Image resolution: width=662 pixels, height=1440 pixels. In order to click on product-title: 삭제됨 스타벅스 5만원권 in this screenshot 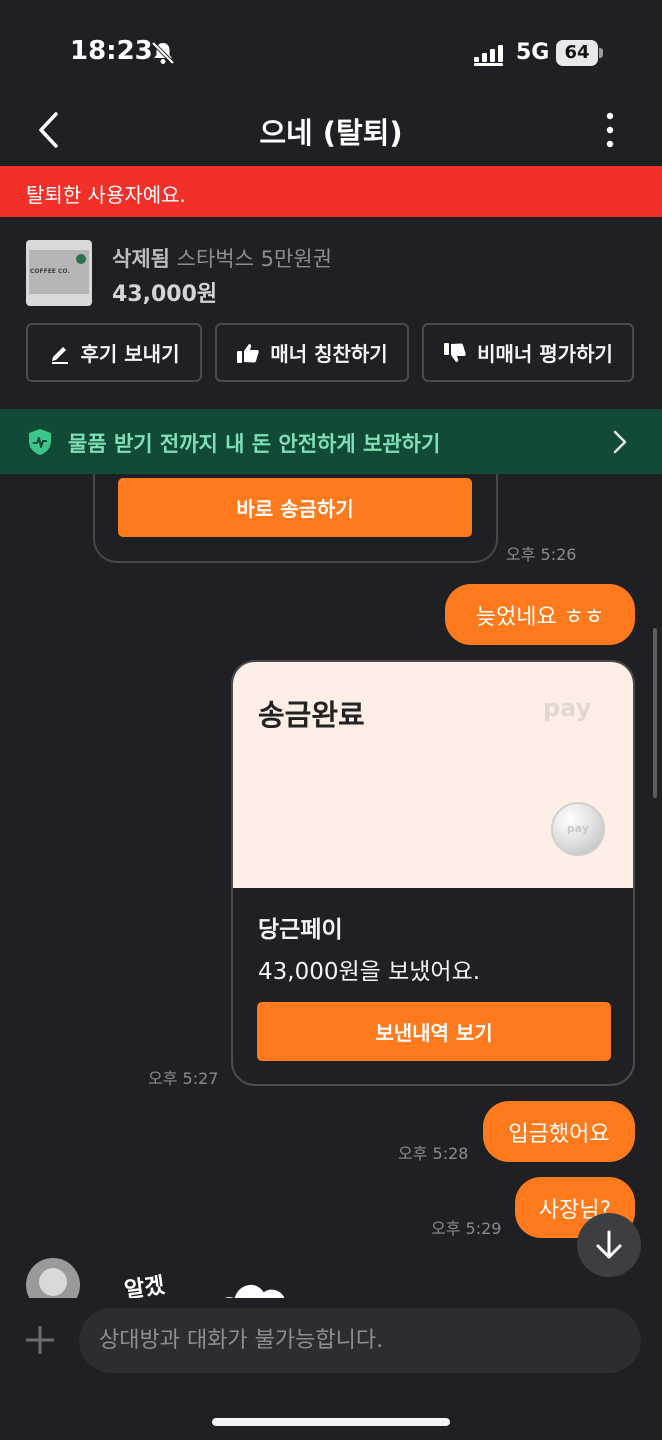, I will do `click(222, 258)`.